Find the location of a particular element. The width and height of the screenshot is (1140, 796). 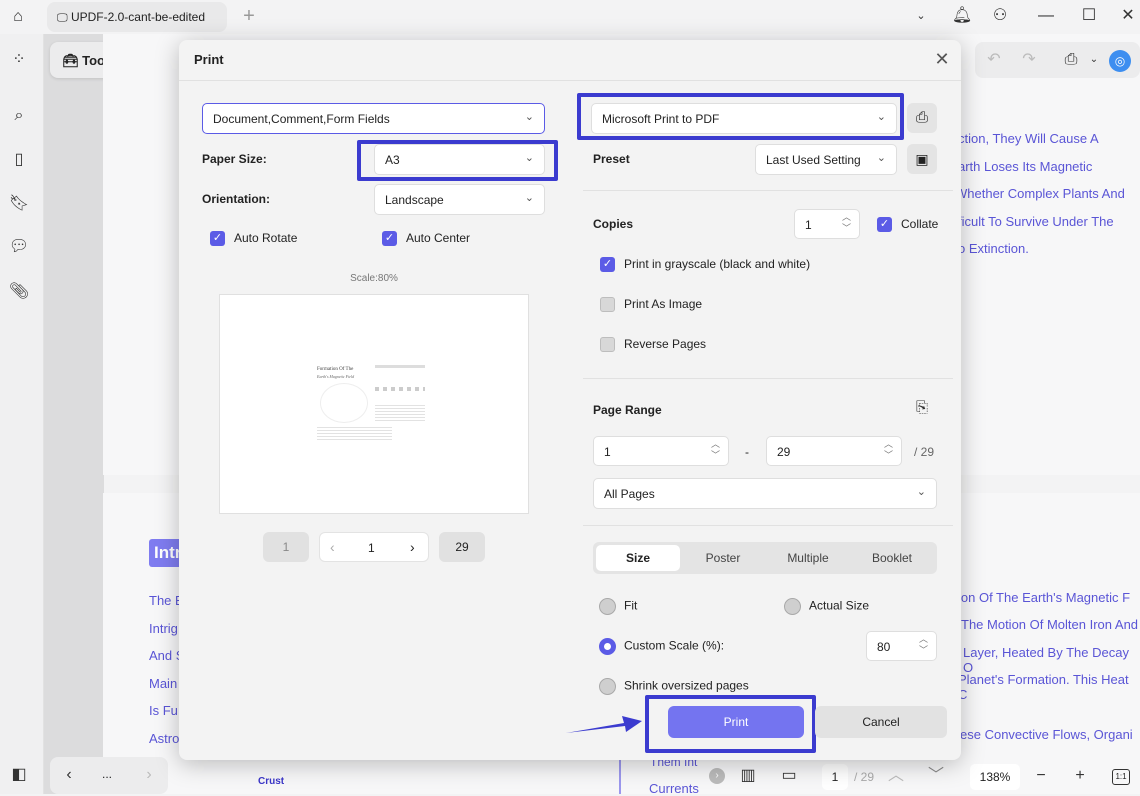

expand-icon: › is located at coordinates (717, 776).